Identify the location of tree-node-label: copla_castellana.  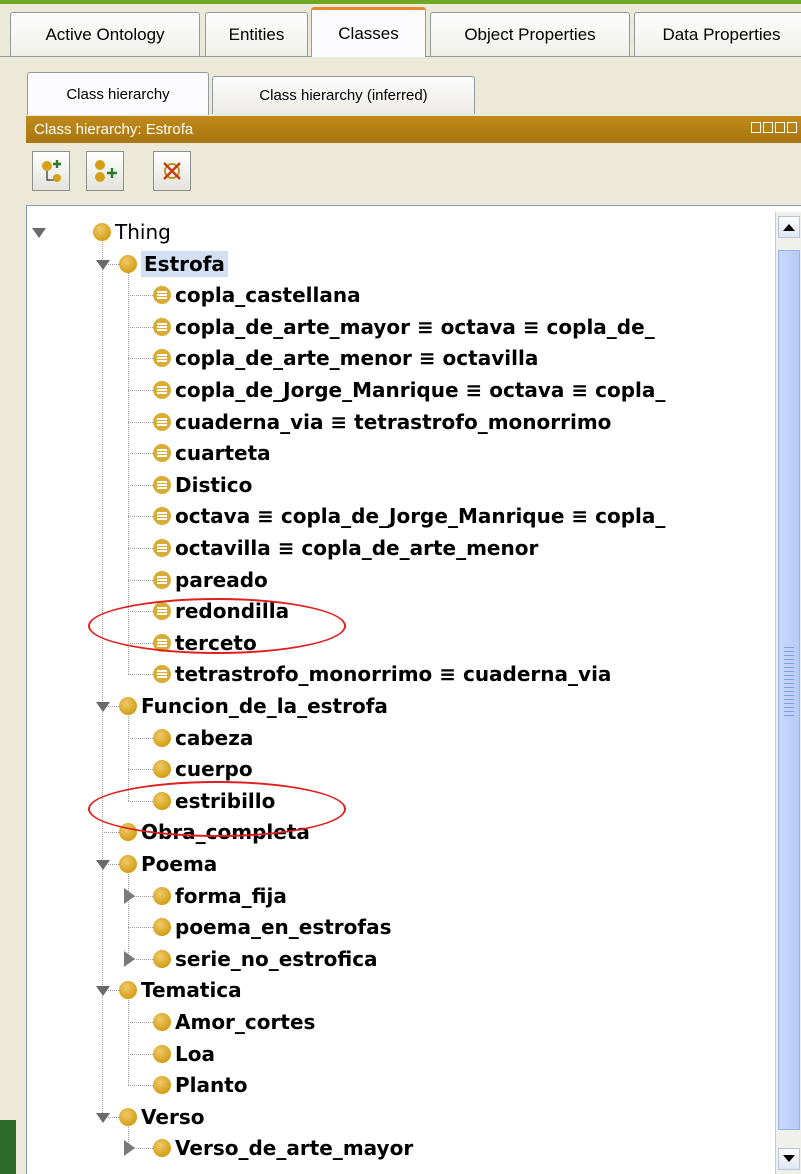
(268, 295).